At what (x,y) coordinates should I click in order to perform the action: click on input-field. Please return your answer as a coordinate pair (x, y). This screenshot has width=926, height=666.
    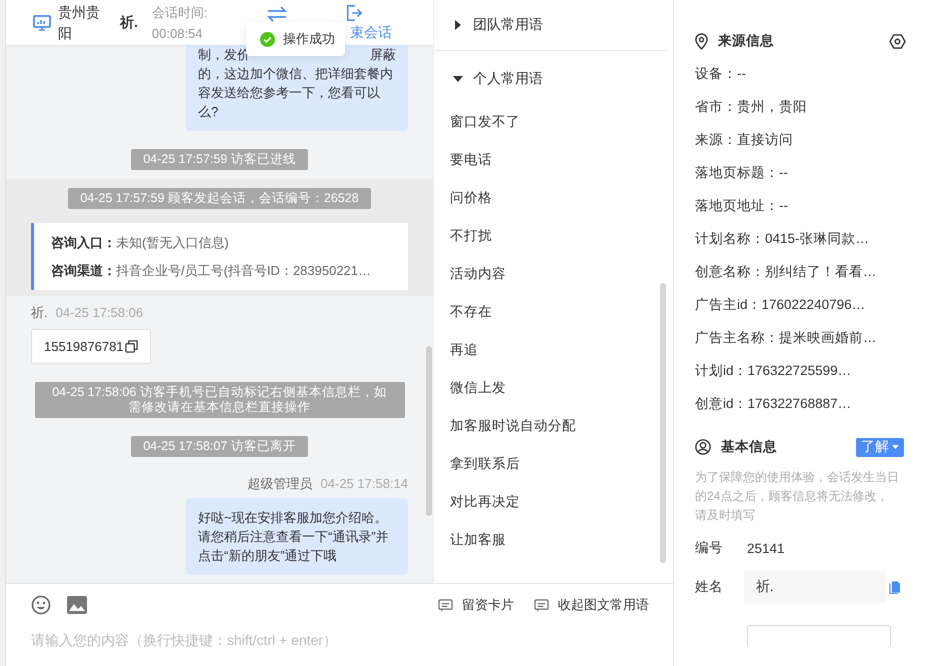
    Looking at the image, I should click on (819, 635).